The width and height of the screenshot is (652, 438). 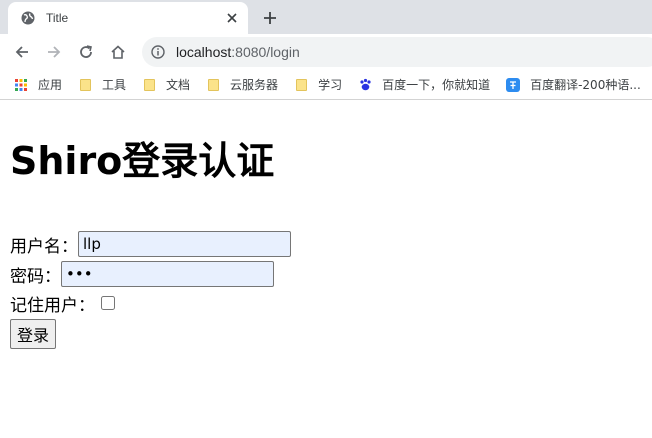 I want to click on username-label: 用户名：, so click(x=44, y=246).